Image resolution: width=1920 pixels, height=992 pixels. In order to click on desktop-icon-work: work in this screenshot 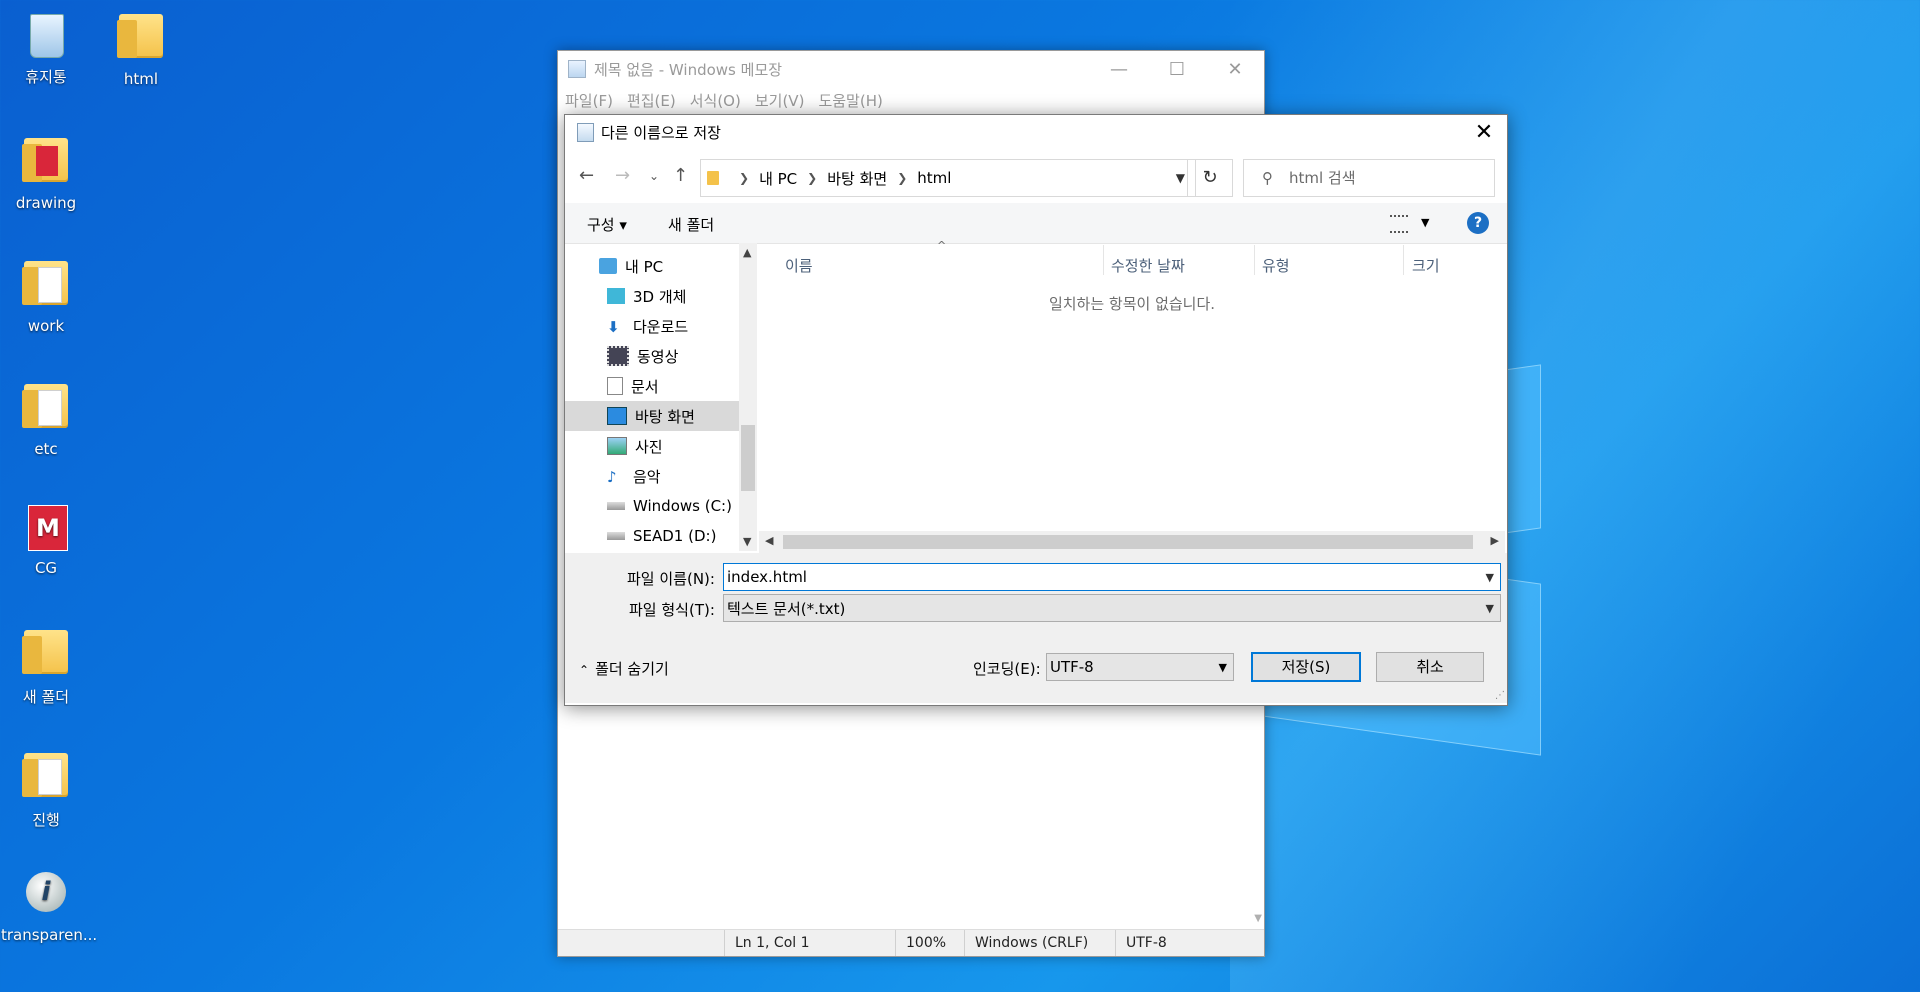, I will do `click(46, 296)`.